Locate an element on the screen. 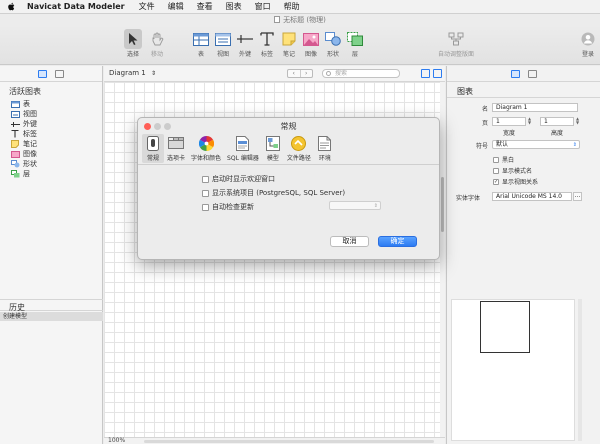 This screenshot has height=444, width=600. move-tool-button: 移动 is located at coordinates (157, 43).